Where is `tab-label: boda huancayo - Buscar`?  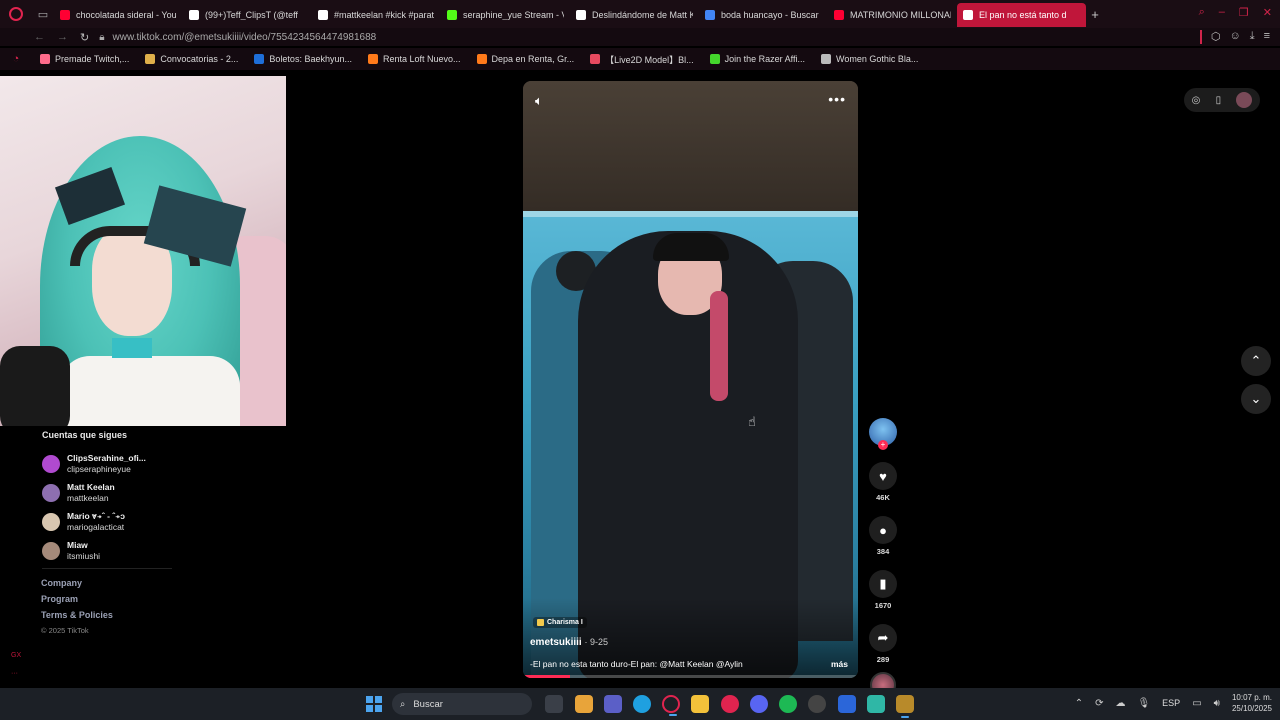 tab-label: boda huancayo - Buscar is located at coordinates (770, 15).